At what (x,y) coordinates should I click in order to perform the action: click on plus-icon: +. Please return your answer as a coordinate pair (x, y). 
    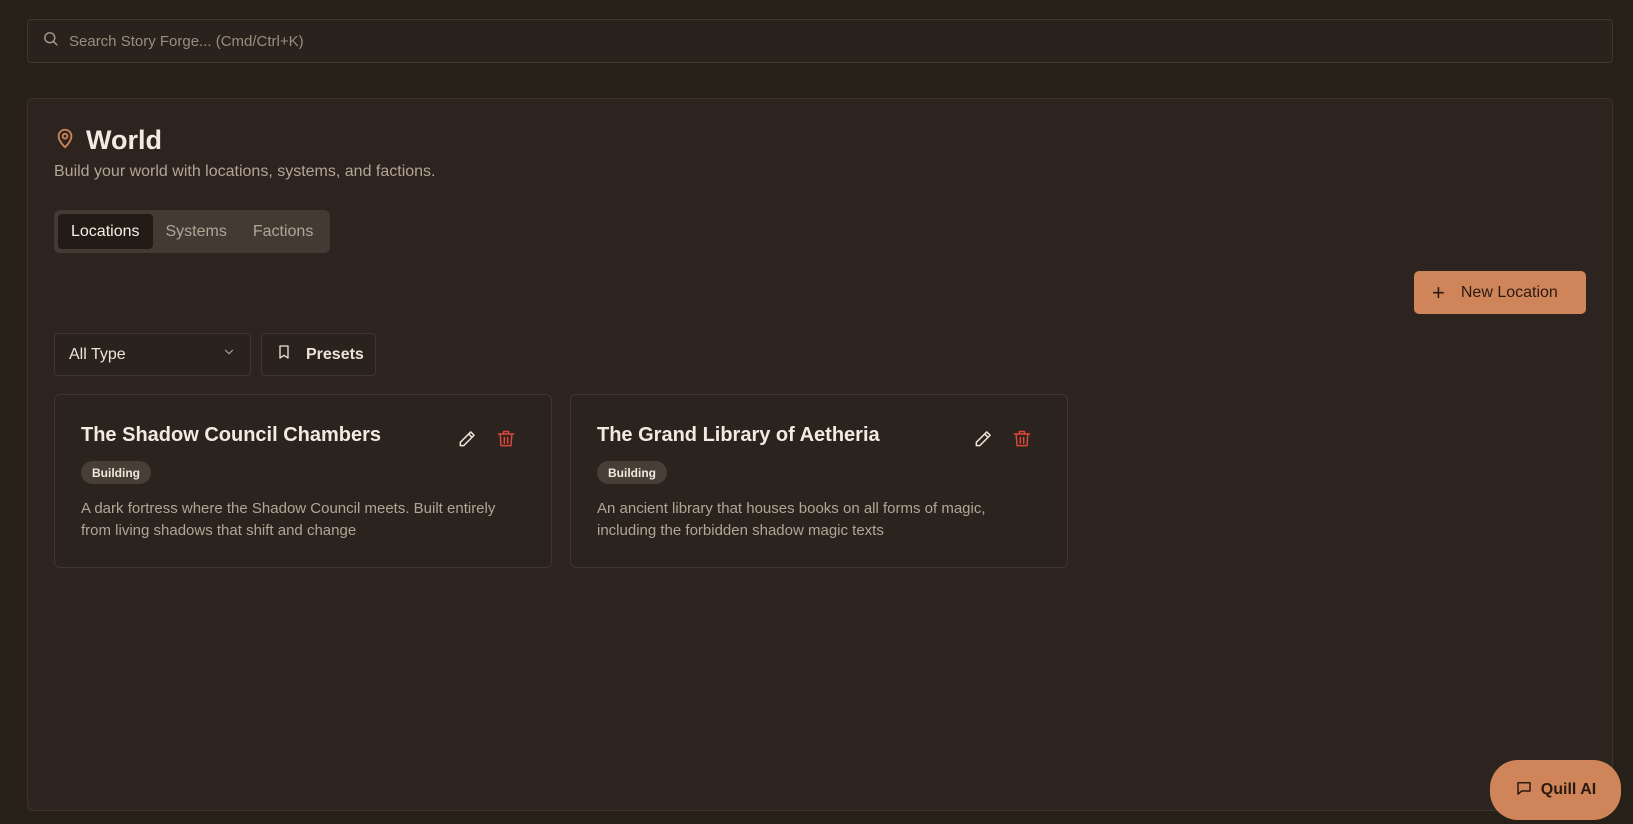
    Looking at the image, I should click on (1438, 292).